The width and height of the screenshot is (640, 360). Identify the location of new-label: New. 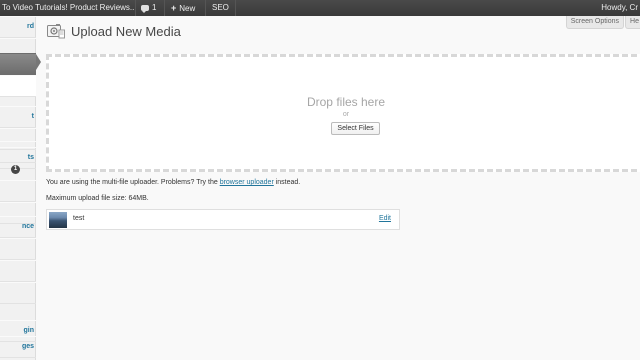
(187, 8).